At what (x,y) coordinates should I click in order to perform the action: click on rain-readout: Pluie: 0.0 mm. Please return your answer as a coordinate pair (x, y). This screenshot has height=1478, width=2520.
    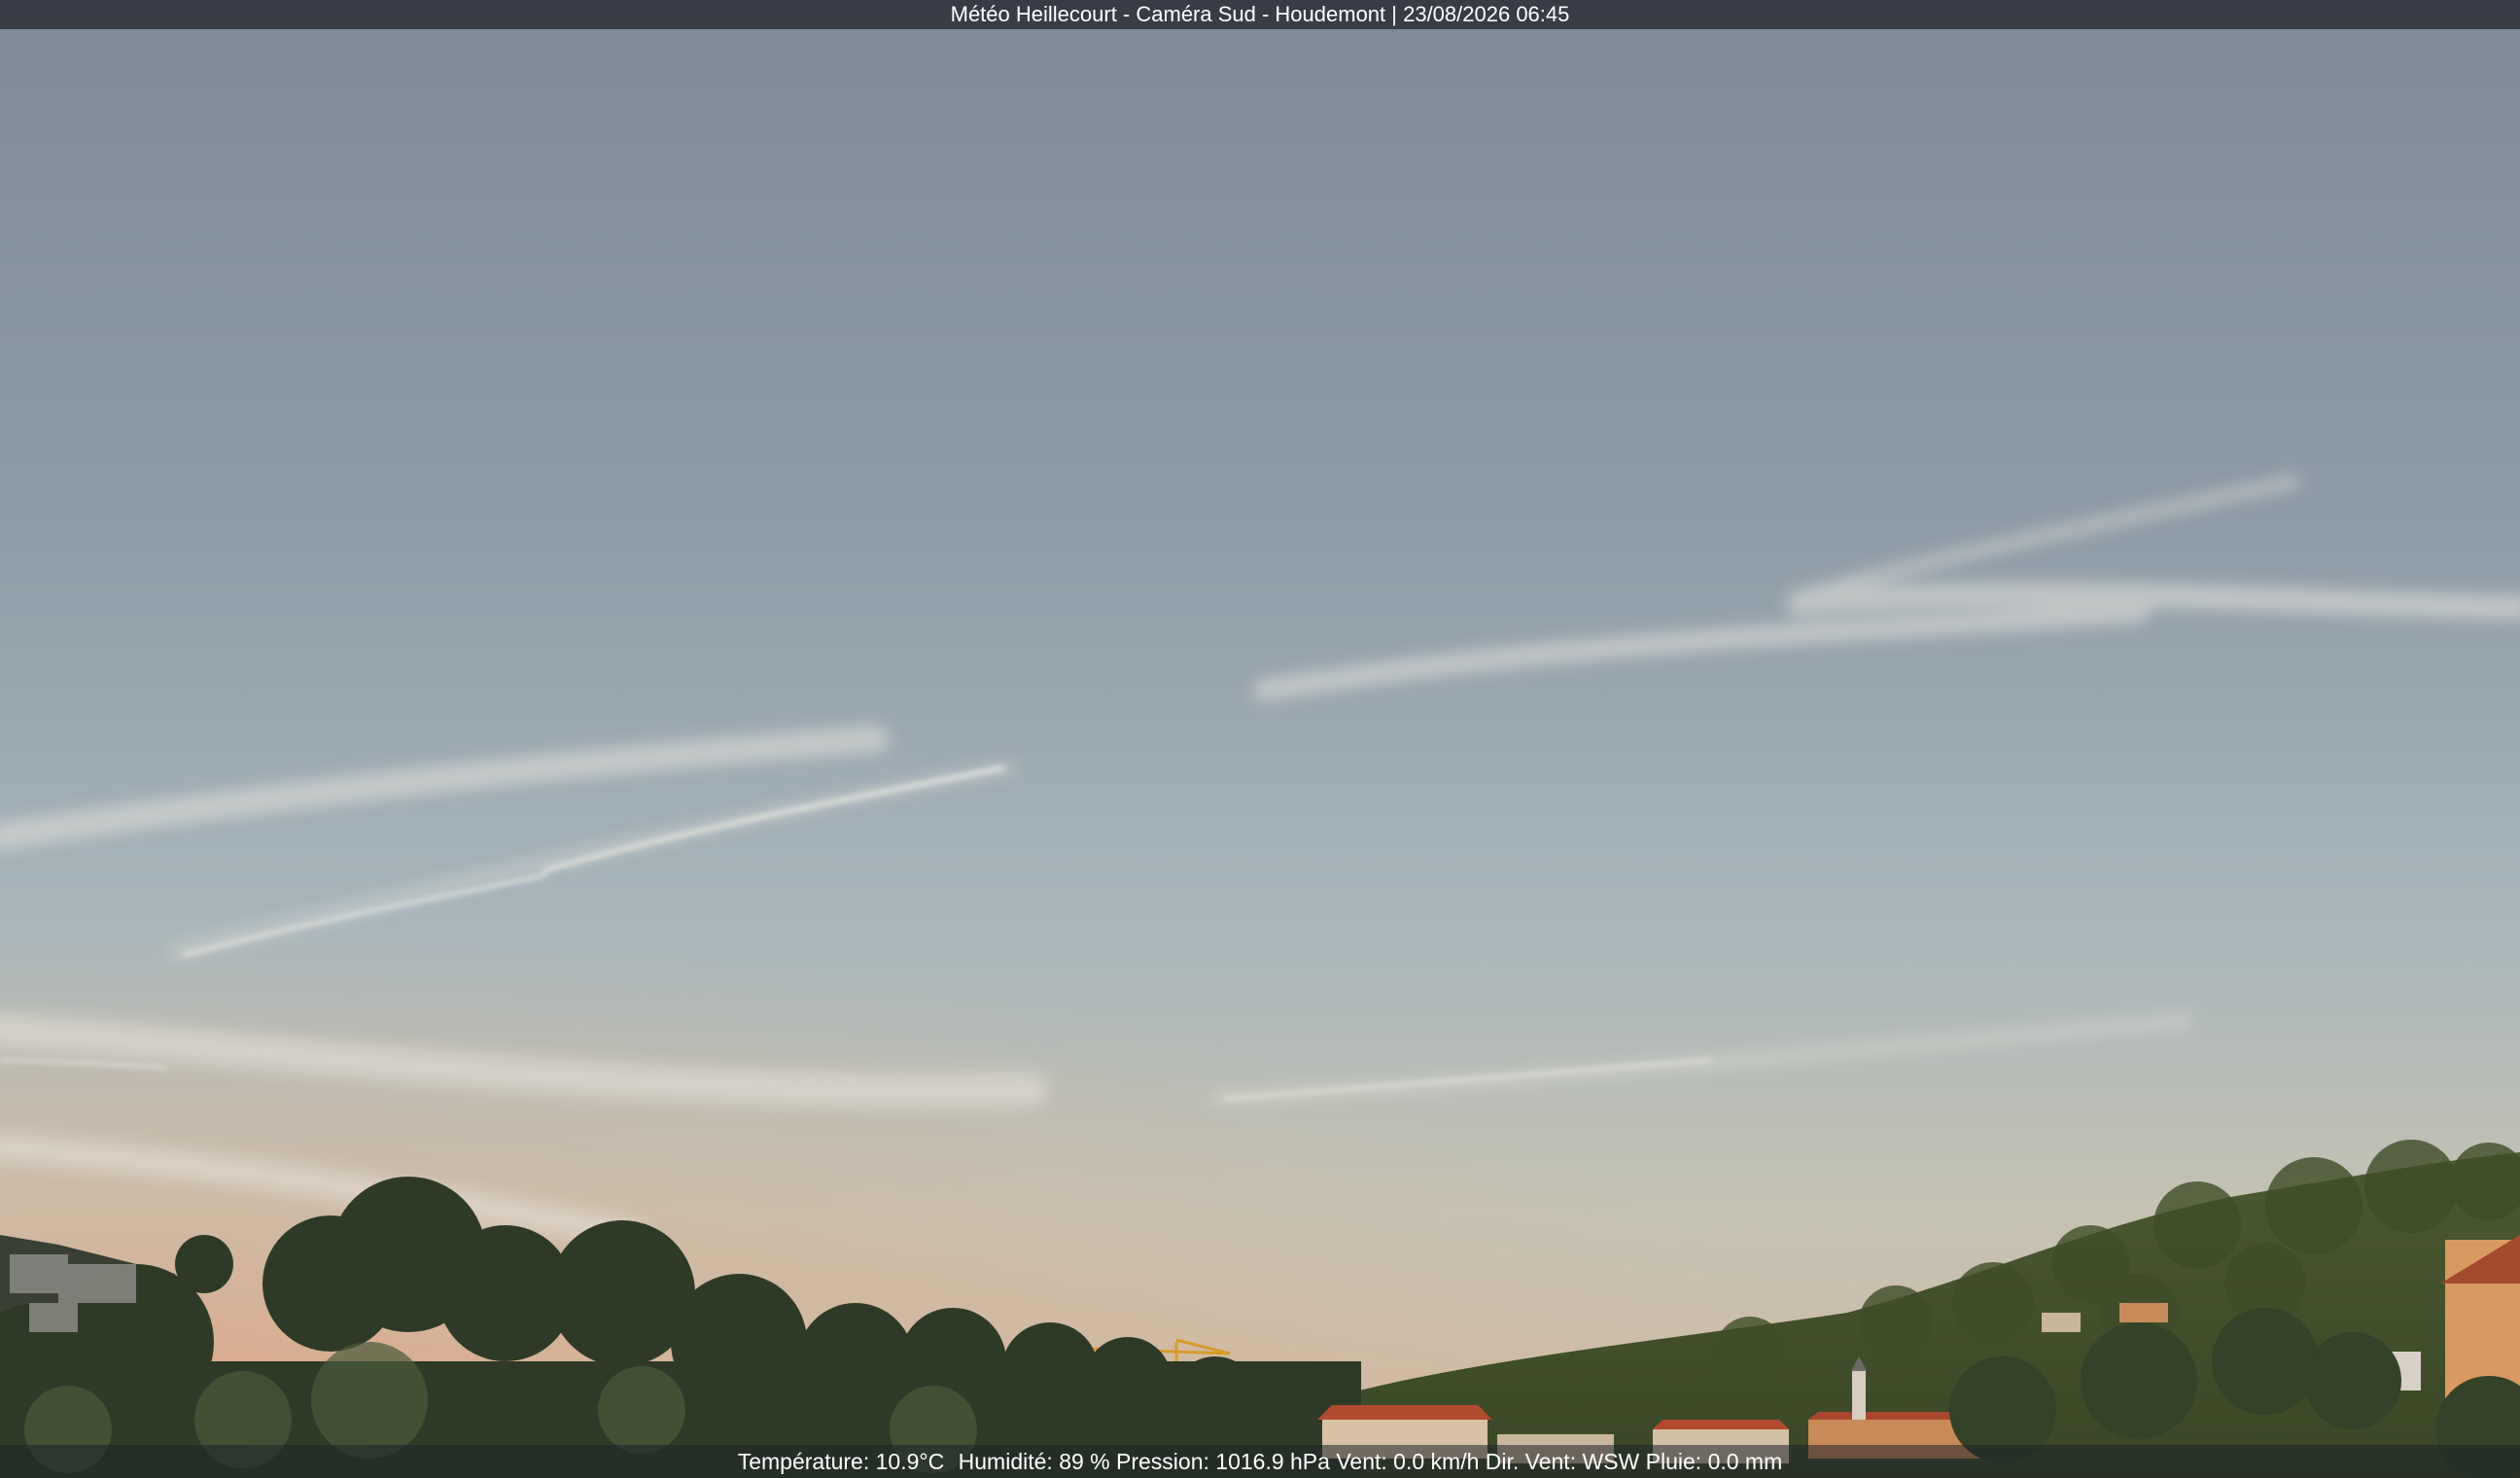
    Looking at the image, I should click on (1714, 1461).